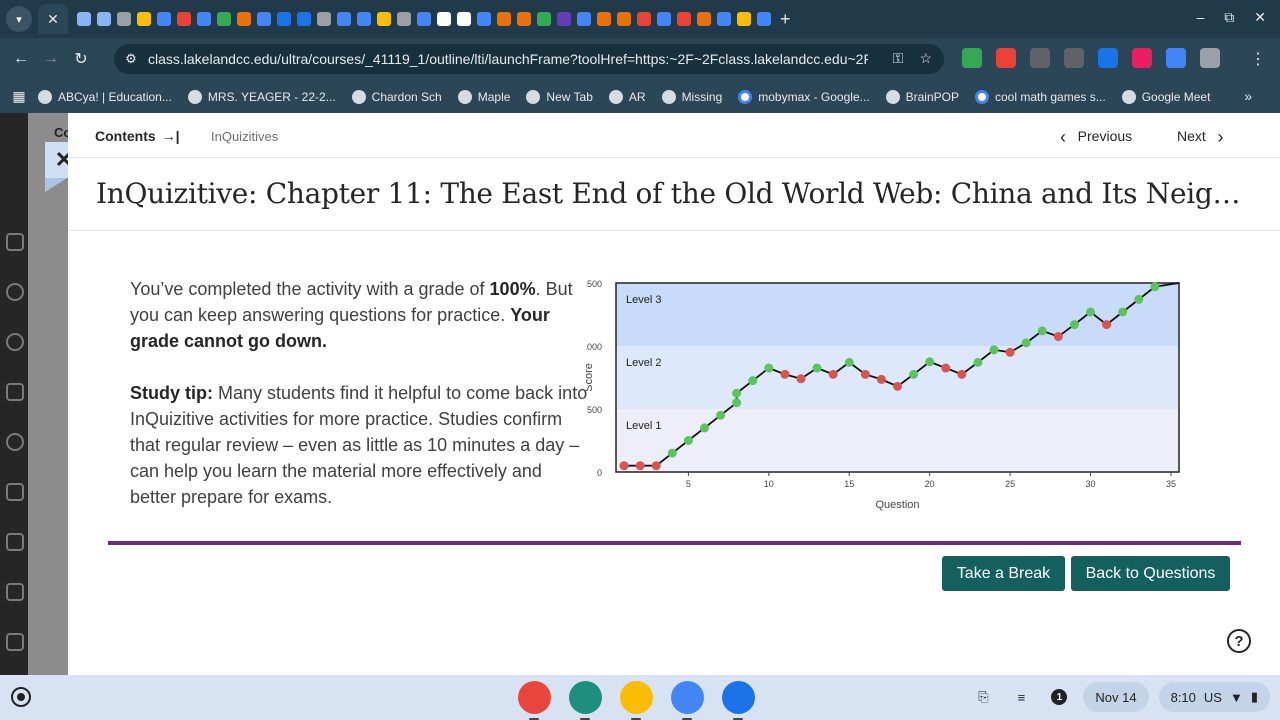  Describe the element at coordinates (15, 592) in the screenshot. I see `grades-icon` at that location.